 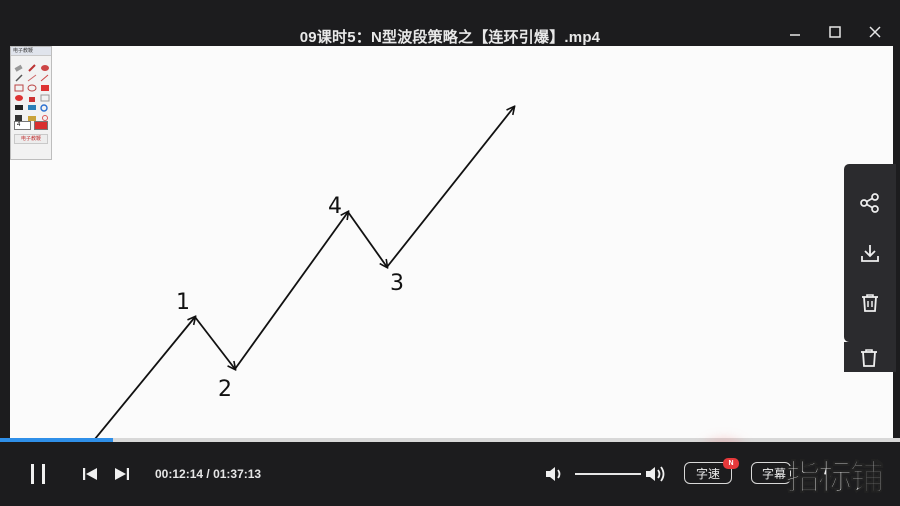 I want to click on screen-icon, so click(x=32, y=104).